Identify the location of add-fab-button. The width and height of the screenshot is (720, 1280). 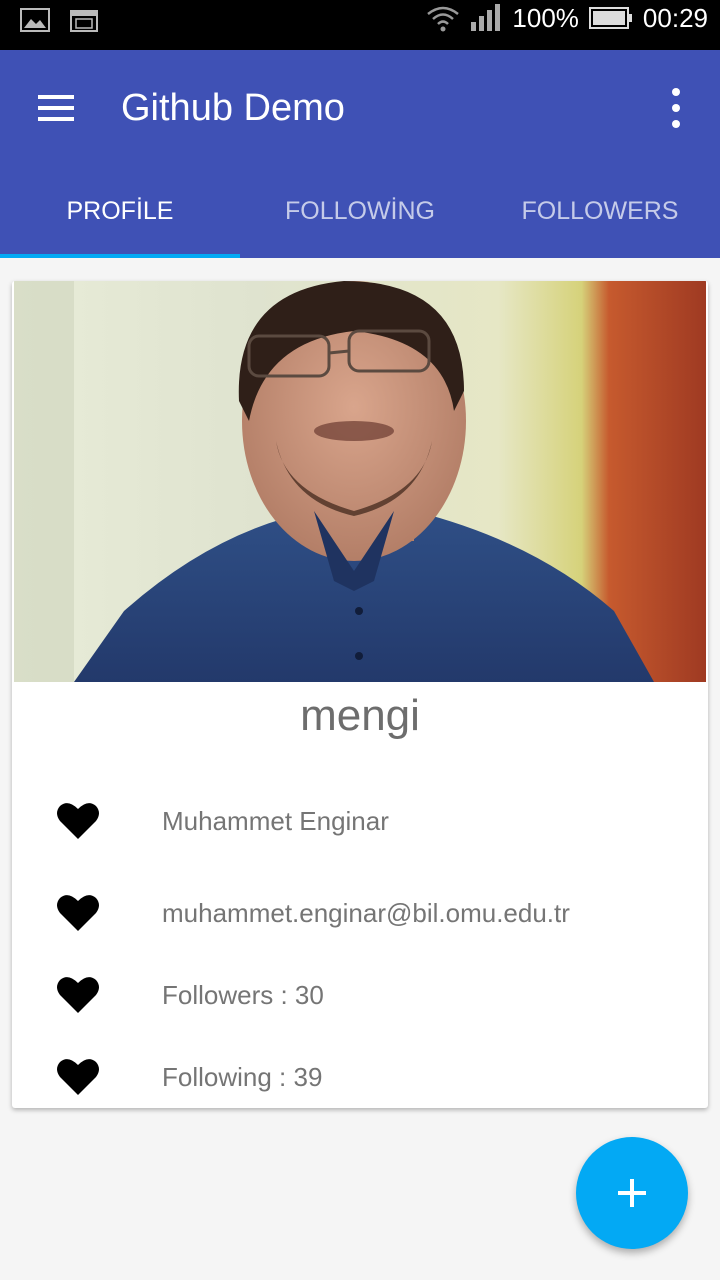
(632, 1193).